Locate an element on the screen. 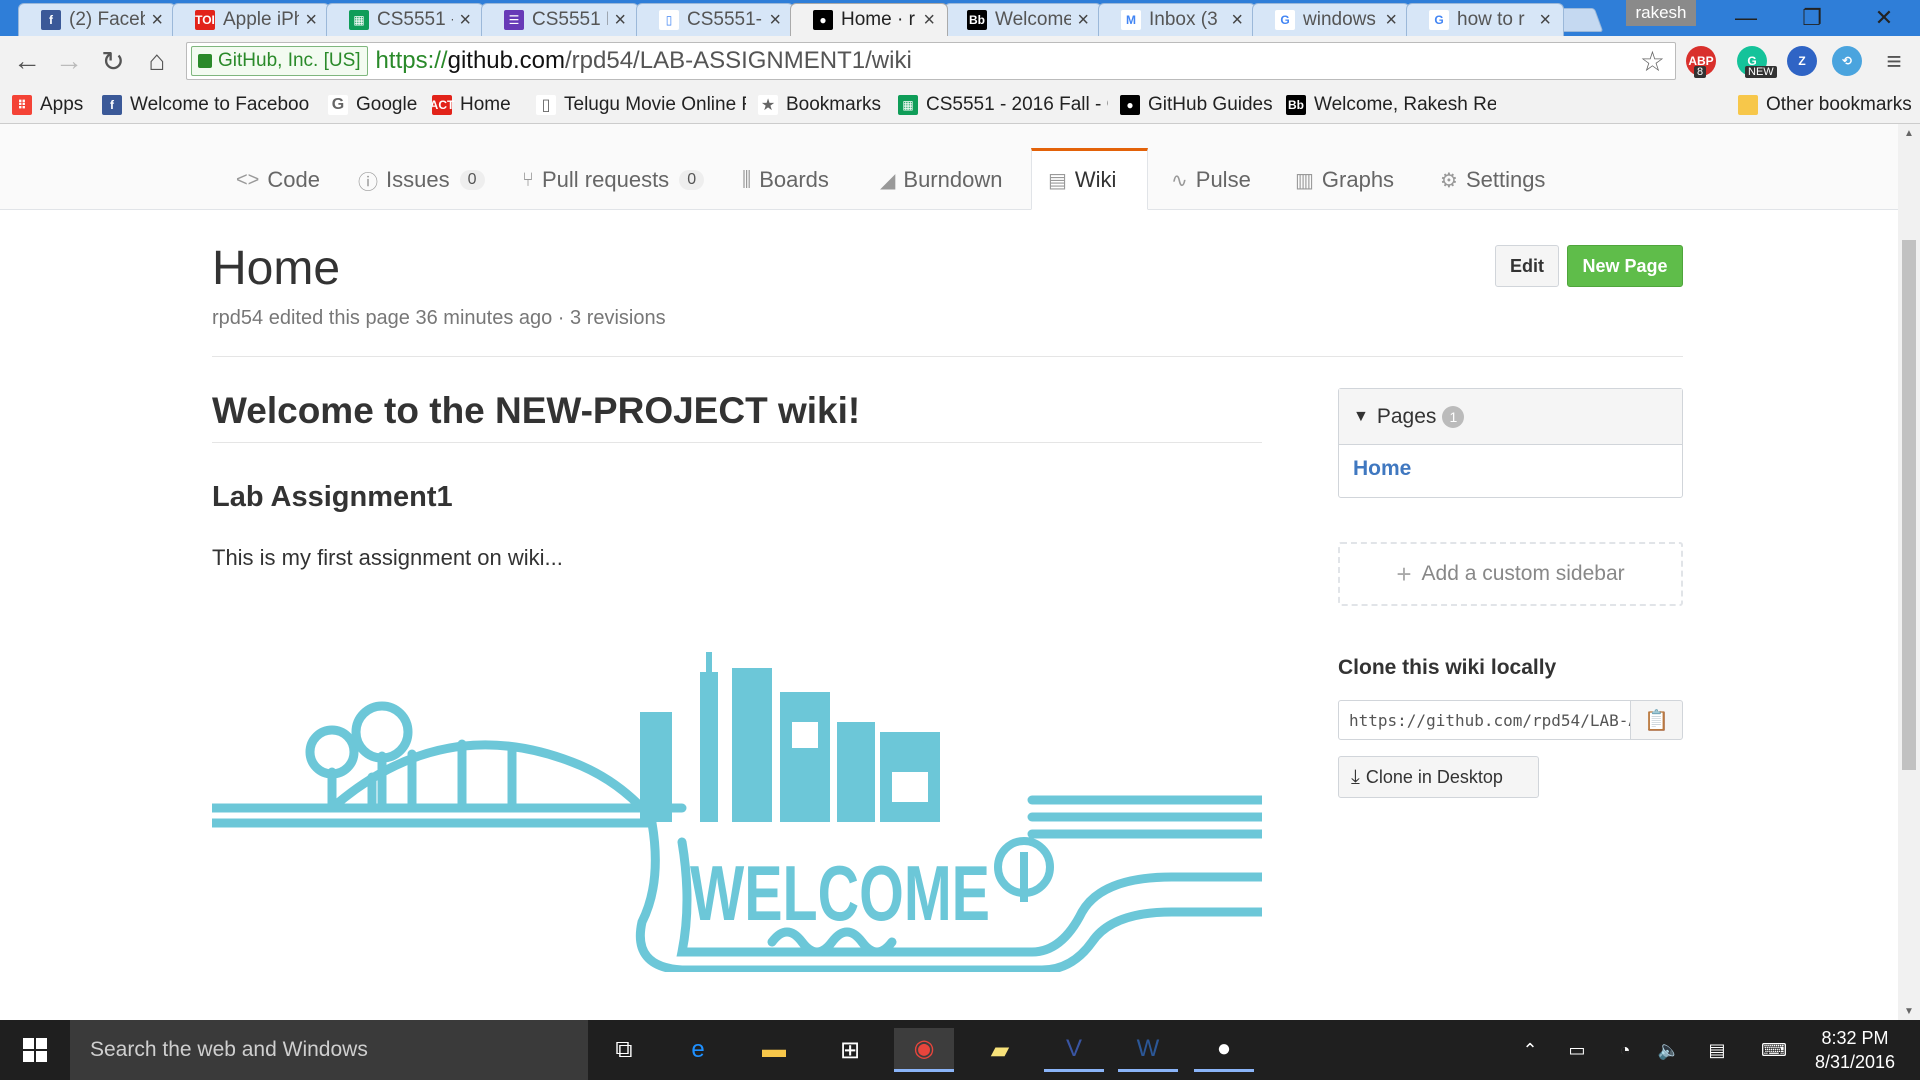  task-view-icon: ⧉ is located at coordinates (624, 1050).